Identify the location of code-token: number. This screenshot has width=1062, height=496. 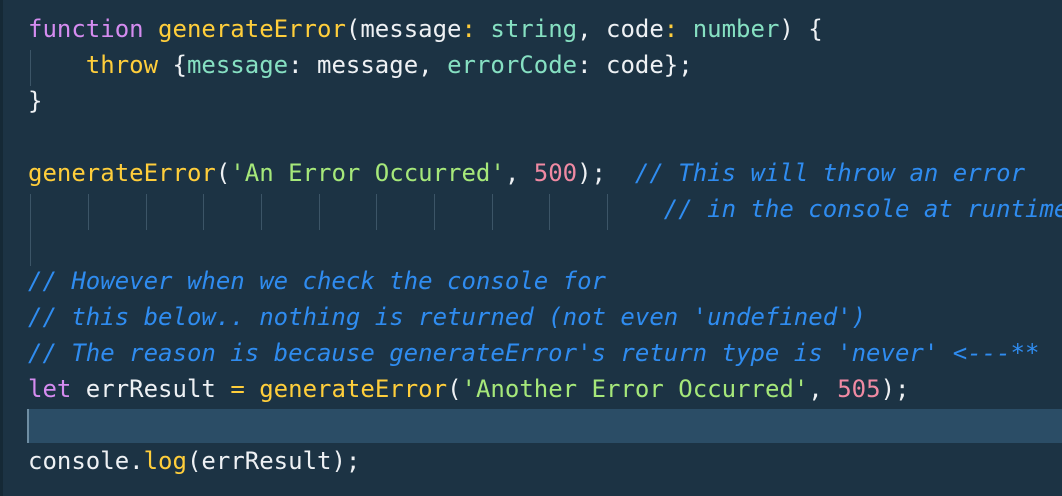
(736, 29).